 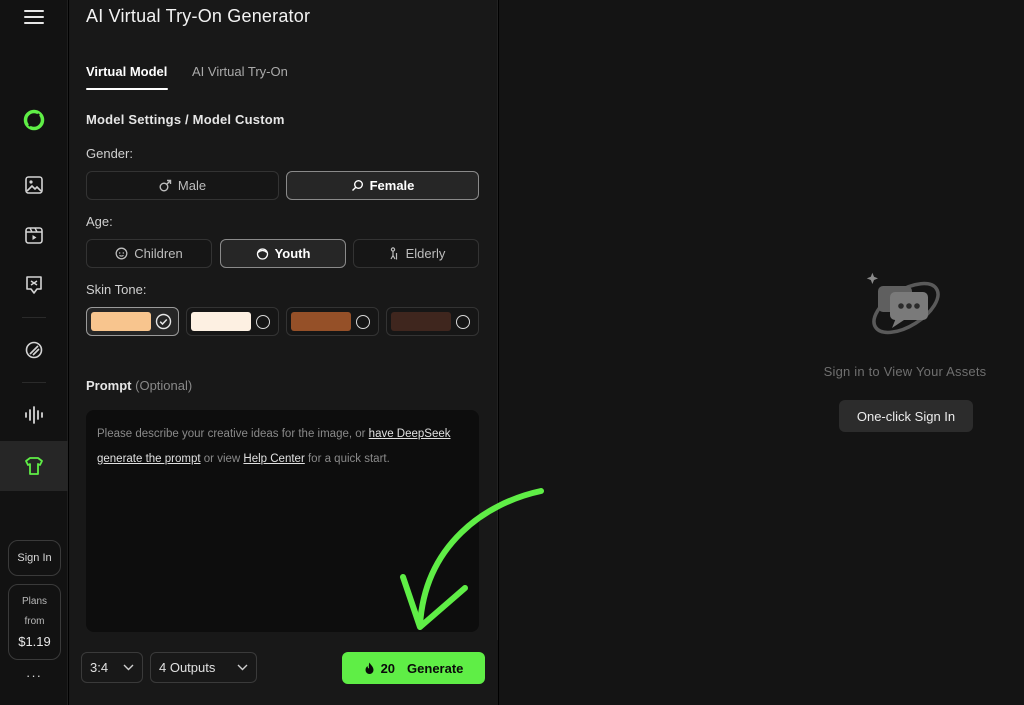 I want to click on generate-label: Generate, so click(x=435, y=668).